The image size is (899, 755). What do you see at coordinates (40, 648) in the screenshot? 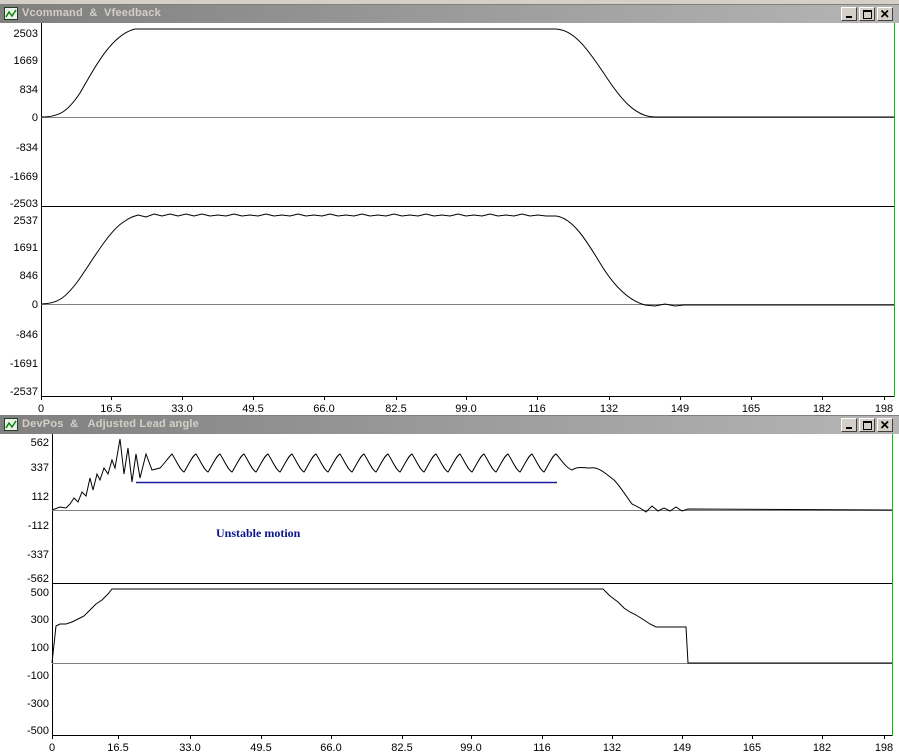
I see `y-tick-label: 100` at bounding box center [40, 648].